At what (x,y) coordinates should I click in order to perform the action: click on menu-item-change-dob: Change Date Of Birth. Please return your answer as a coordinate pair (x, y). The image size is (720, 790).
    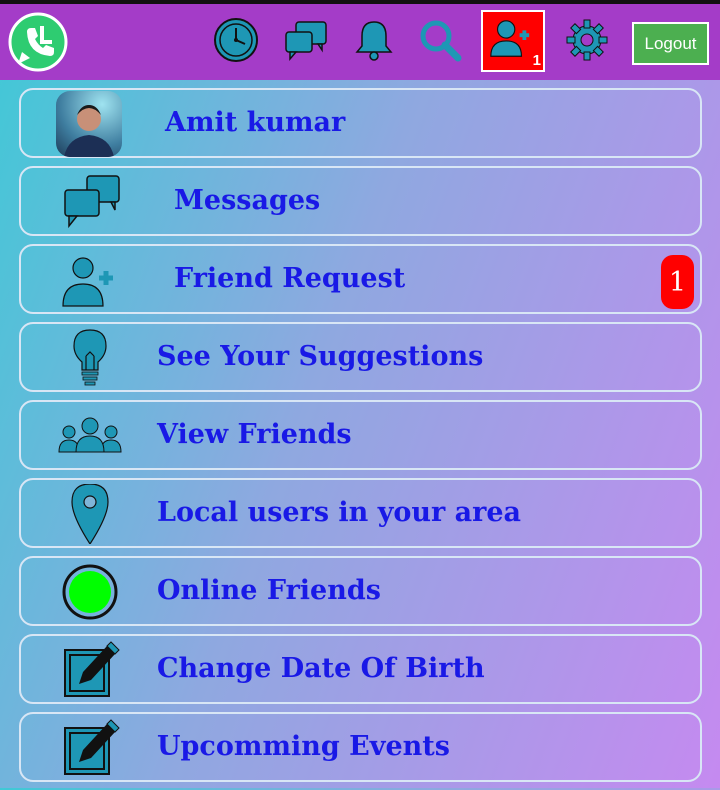
    Looking at the image, I should click on (360, 669).